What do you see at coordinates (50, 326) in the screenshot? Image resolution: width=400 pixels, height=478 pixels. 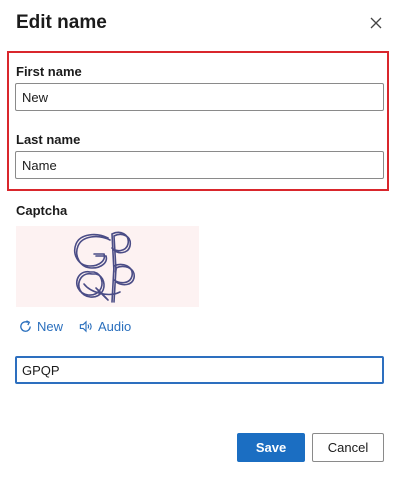 I see `new-captcha-label: New` at bounding box center [50, 326].